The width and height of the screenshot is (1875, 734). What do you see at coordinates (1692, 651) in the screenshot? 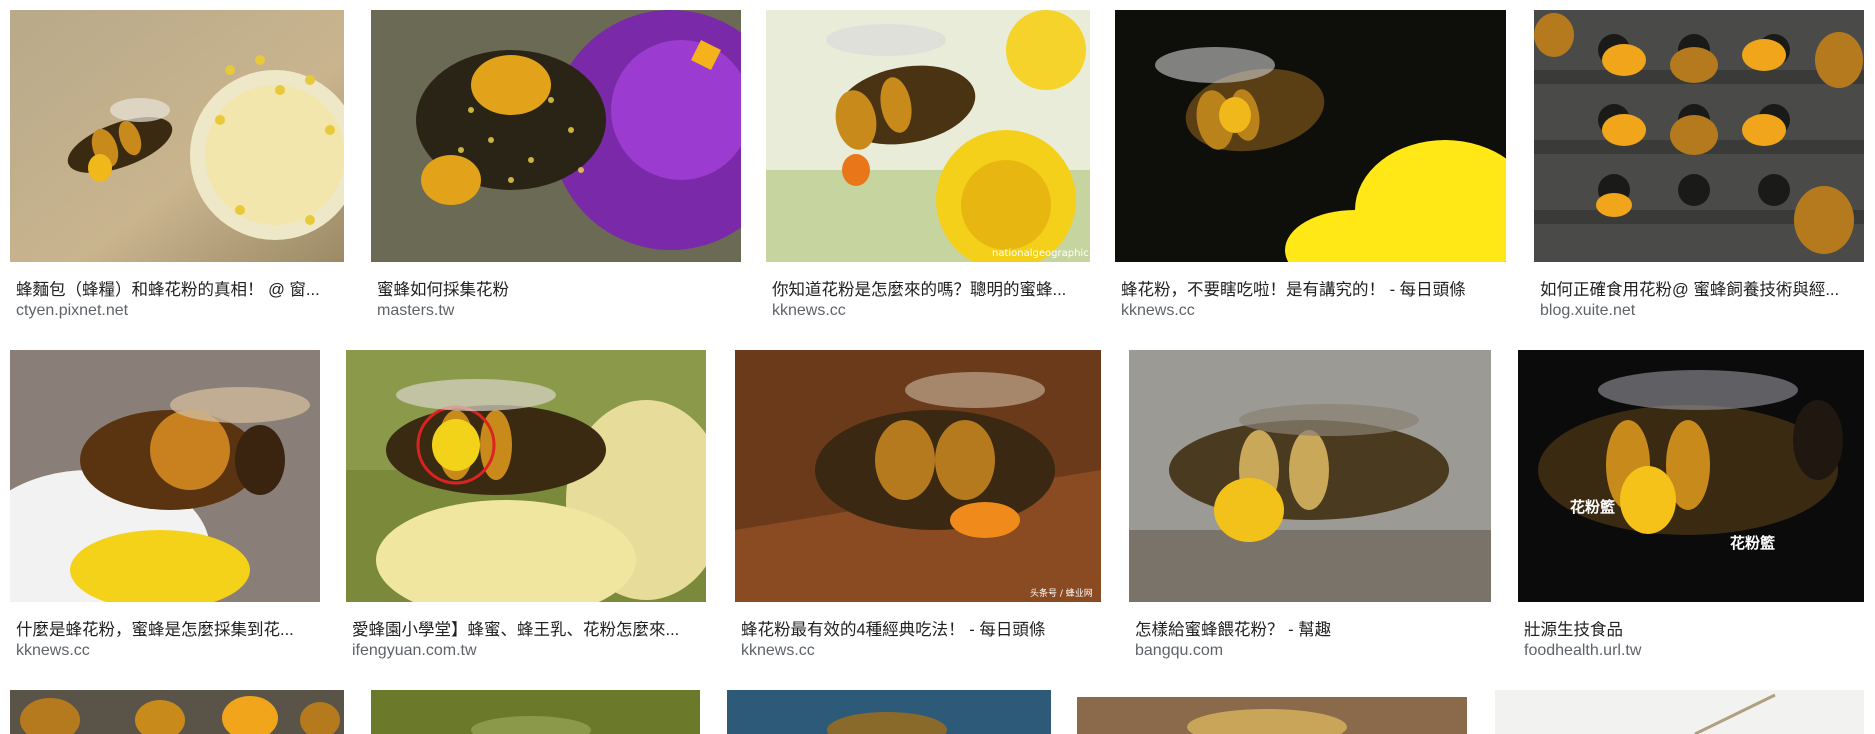
I see `result-source: foodhealth.url.tw` at bounding box center [1692, 651].